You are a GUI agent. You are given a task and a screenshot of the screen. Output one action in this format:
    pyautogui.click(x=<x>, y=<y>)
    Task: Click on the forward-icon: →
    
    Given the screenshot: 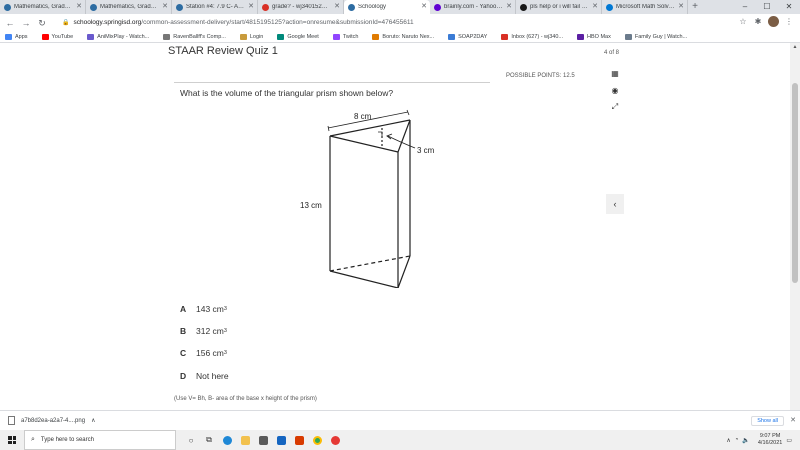 What is the action you would take?
    pyautogui.click(x=26, y=23)
    